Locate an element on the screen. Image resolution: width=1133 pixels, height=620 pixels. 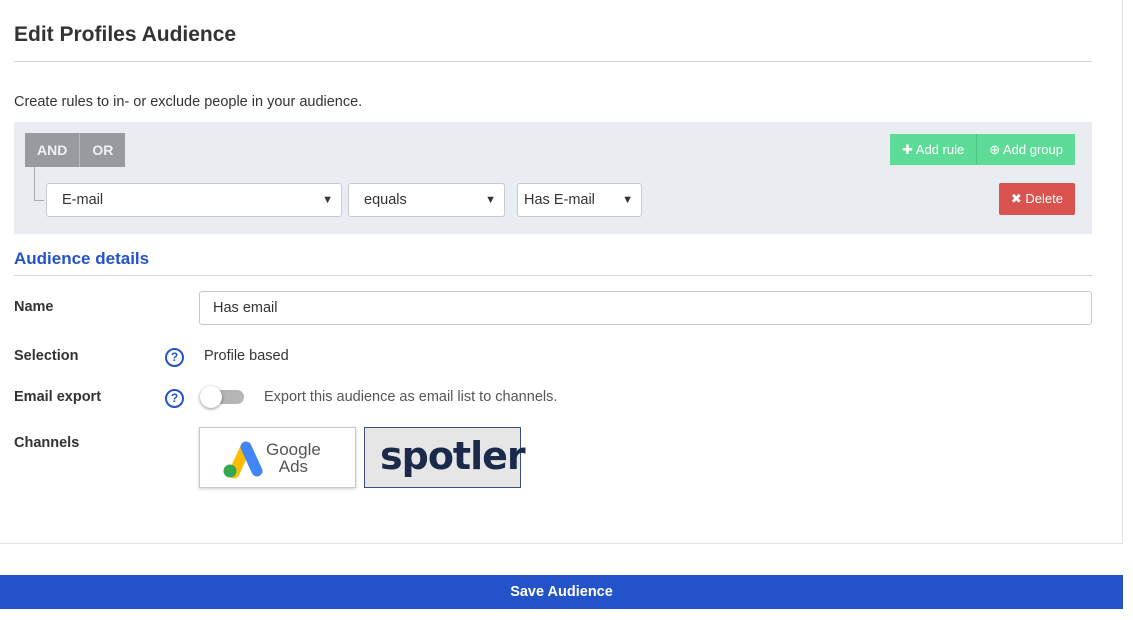
and-button: AND is located at coordinates (53, 150).